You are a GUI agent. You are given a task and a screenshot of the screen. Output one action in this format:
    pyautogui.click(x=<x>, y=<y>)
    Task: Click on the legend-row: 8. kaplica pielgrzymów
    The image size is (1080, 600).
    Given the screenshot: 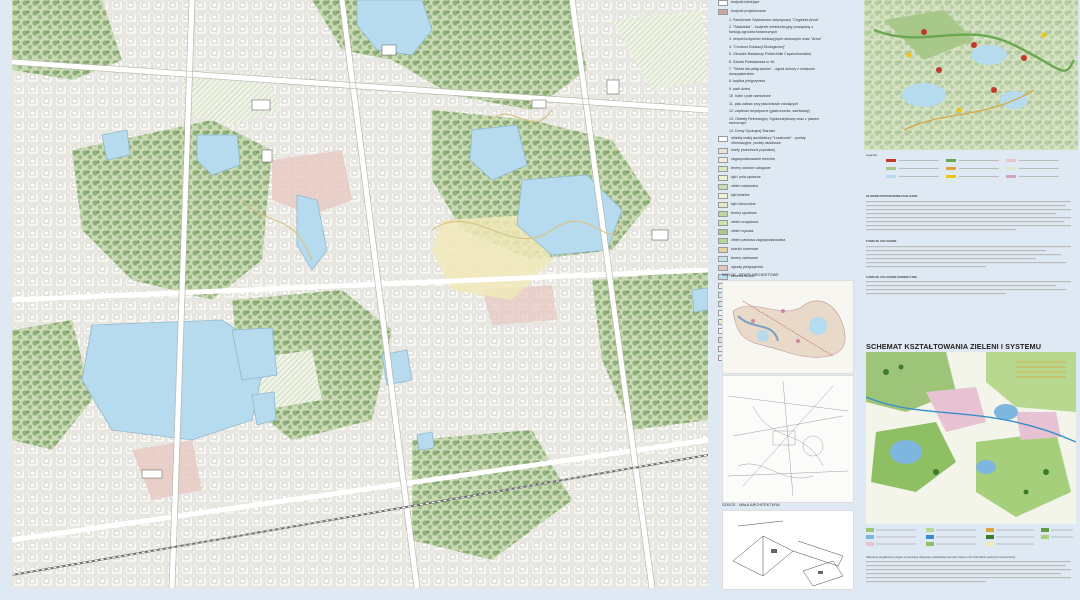 What is the action you would take?
    pyautogui.click(x=770, y=81)
    